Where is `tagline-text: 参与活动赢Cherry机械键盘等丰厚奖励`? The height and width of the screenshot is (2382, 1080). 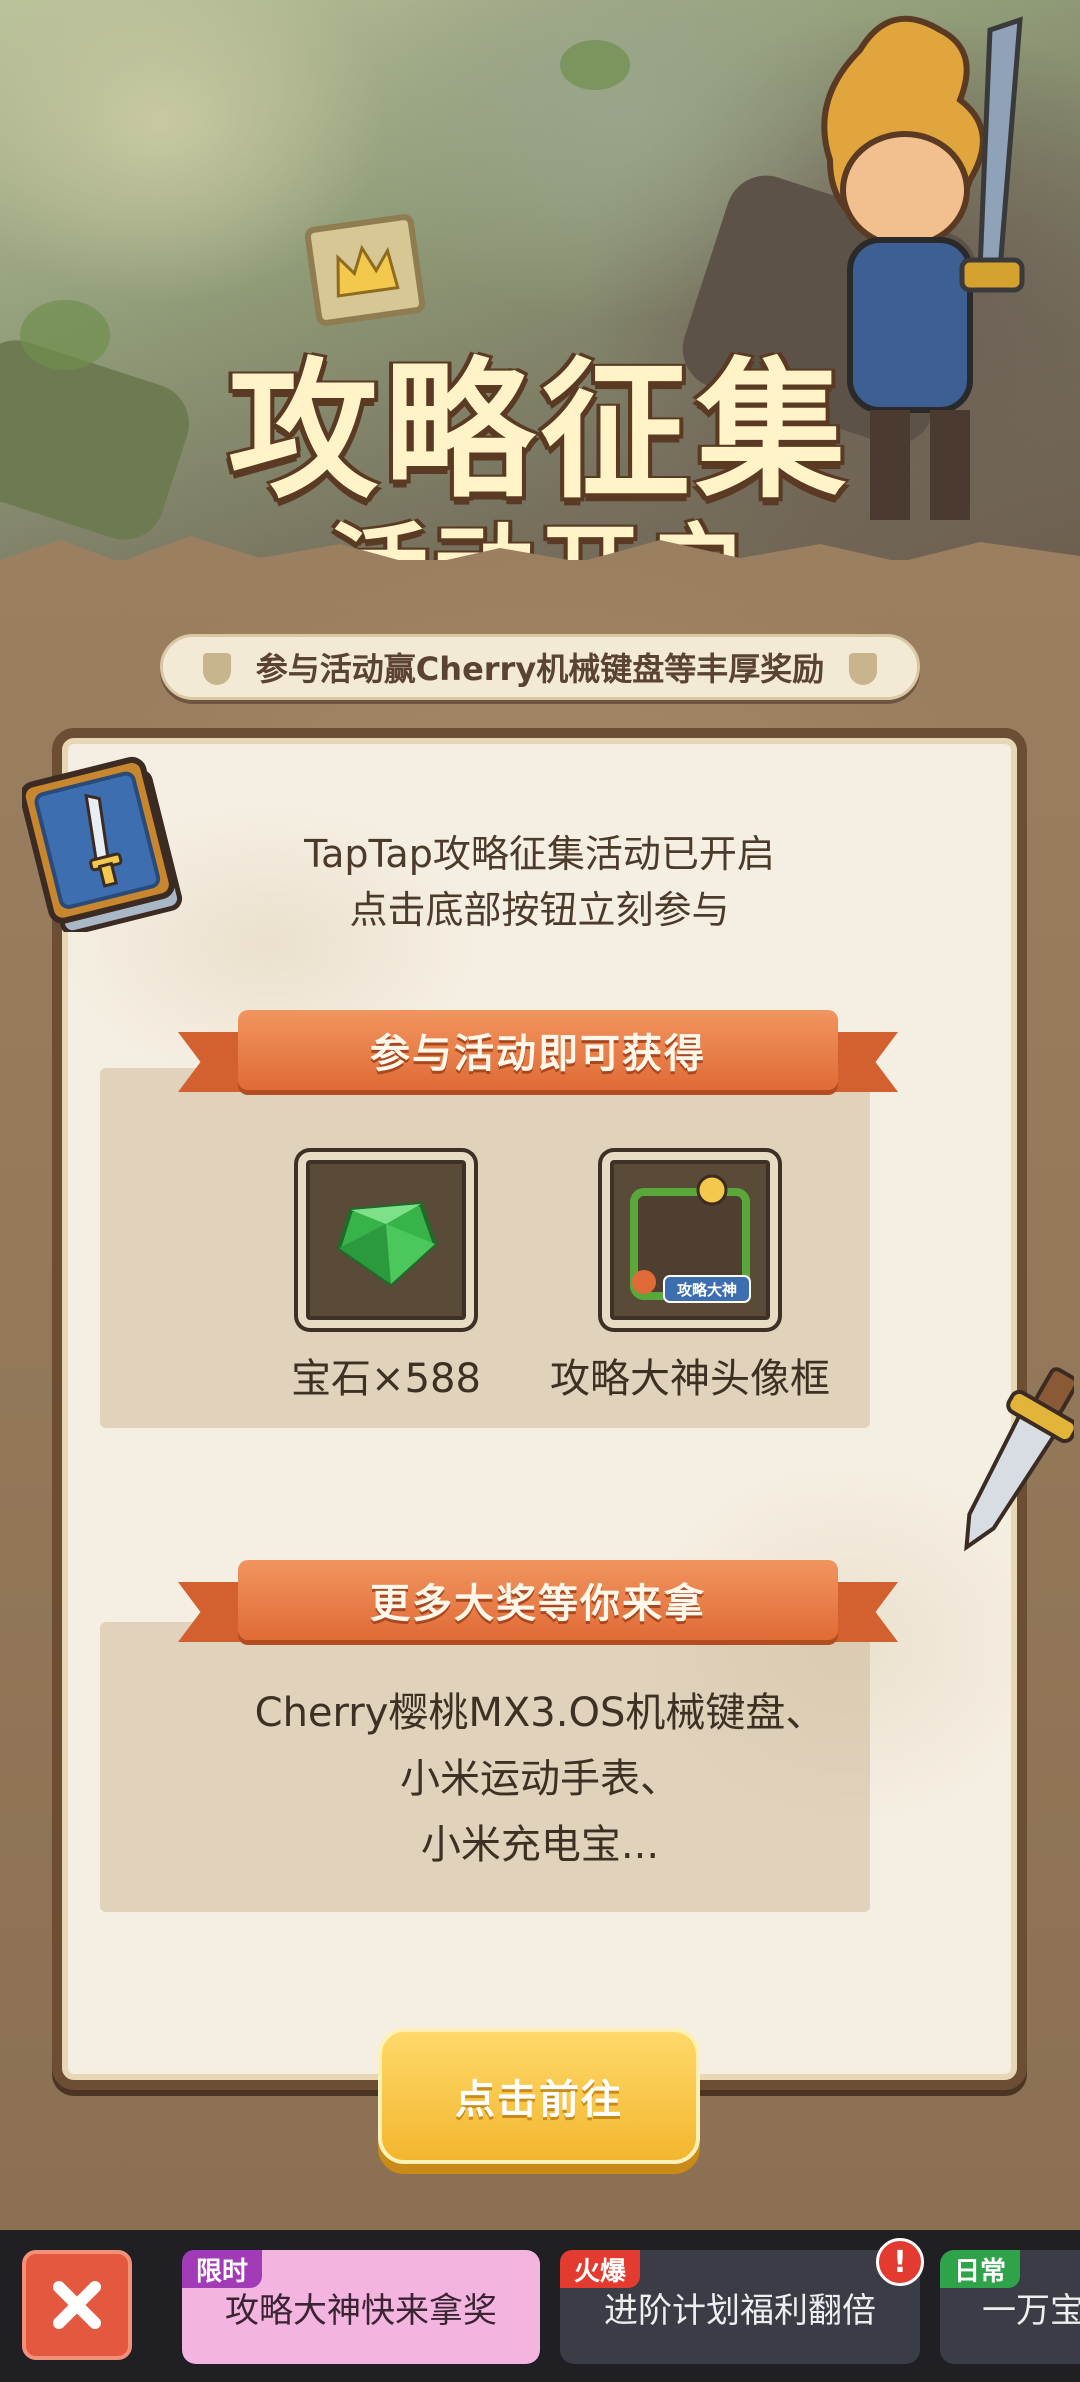 tagline-text: 参与活动赢Cherry机械键盘等丰厚奖励 is located at coordinates (540, 669).